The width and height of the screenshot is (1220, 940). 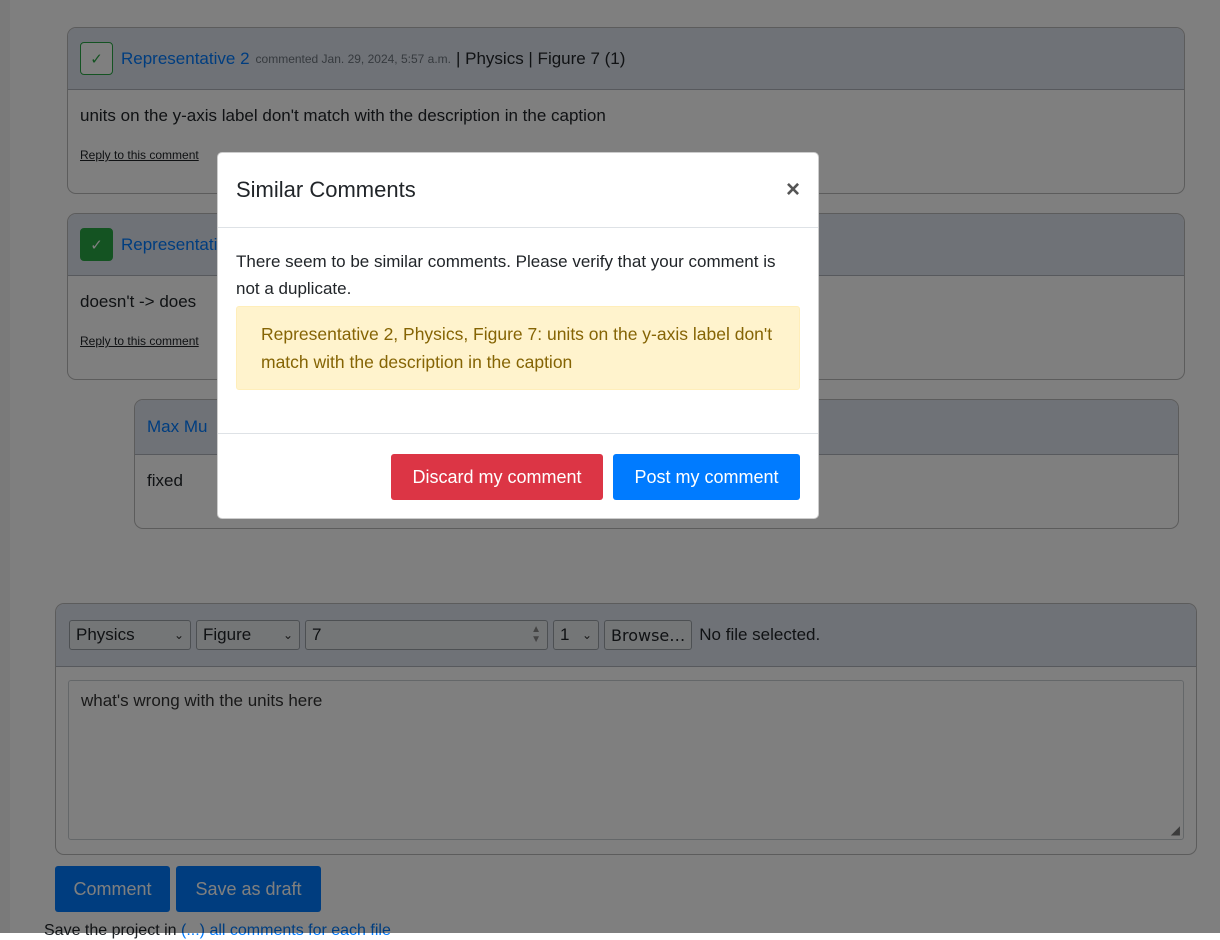 I want to click on modal-footer: Discard my comment Post my comment, so click(x=518, y=476).